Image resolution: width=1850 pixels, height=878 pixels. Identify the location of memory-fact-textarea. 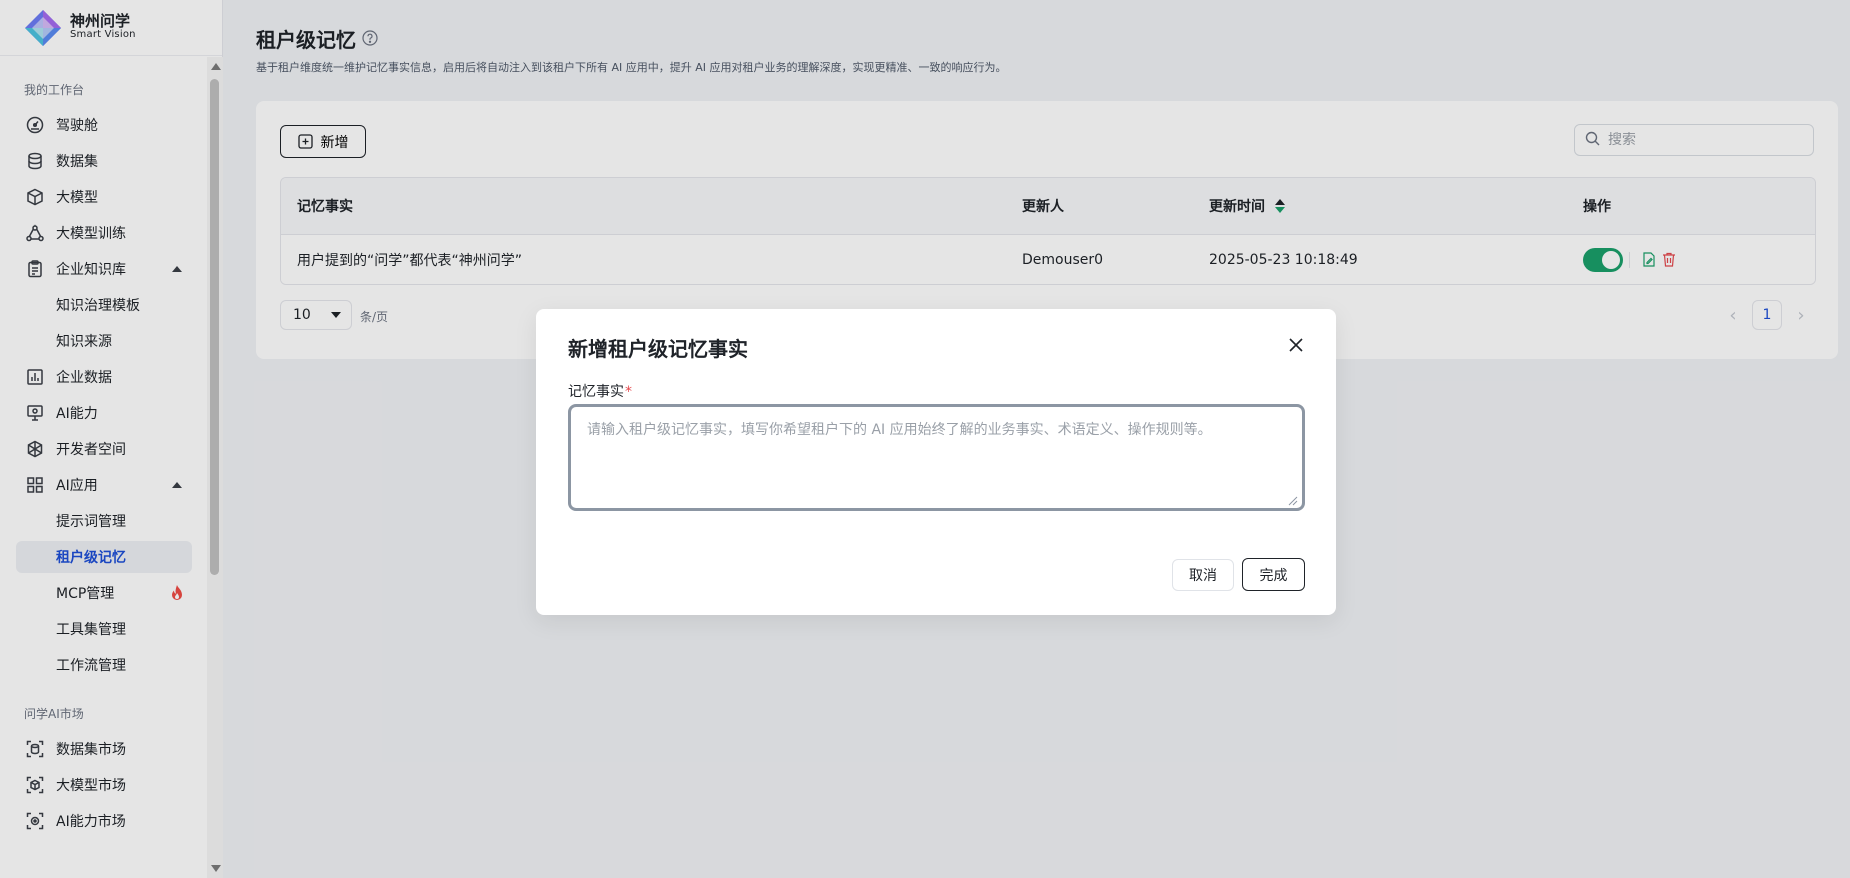
(936, 457).